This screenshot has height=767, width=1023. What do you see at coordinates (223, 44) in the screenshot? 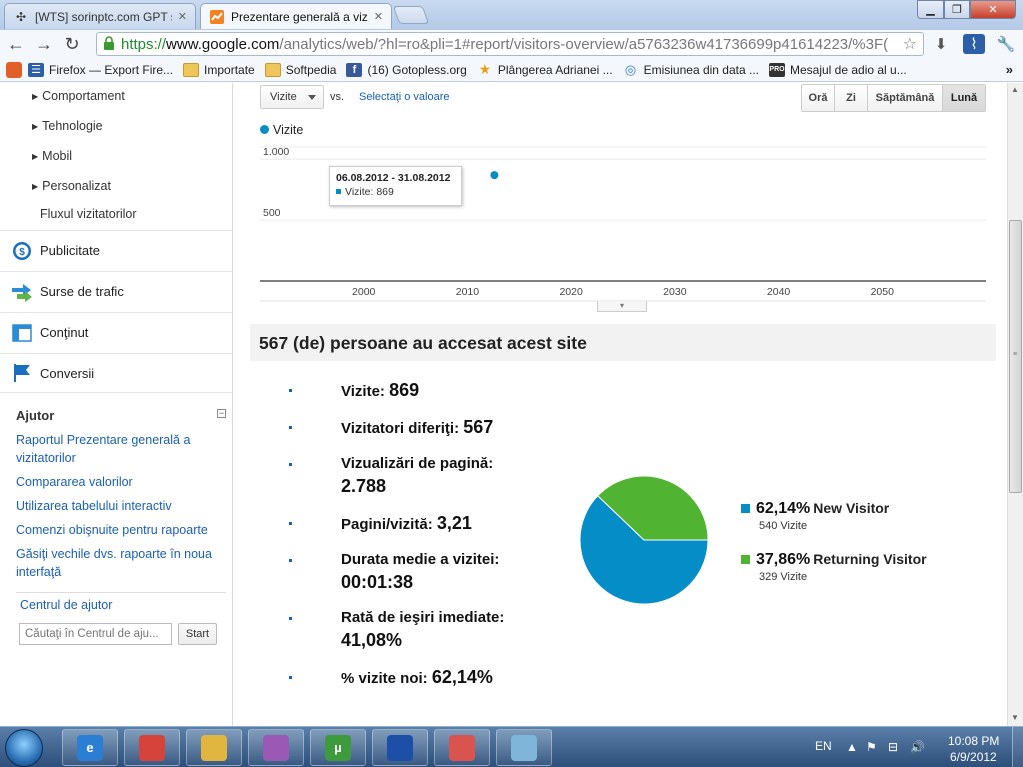
I see `url-host: www.google.com` at bounding box center [223, 44].